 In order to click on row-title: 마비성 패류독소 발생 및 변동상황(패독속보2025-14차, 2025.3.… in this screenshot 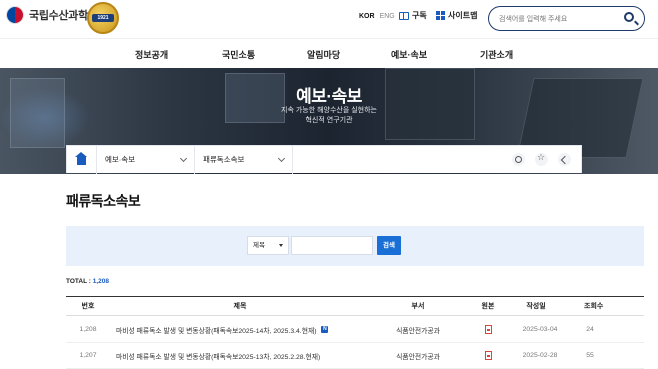, I will do `click(216, 331)`.